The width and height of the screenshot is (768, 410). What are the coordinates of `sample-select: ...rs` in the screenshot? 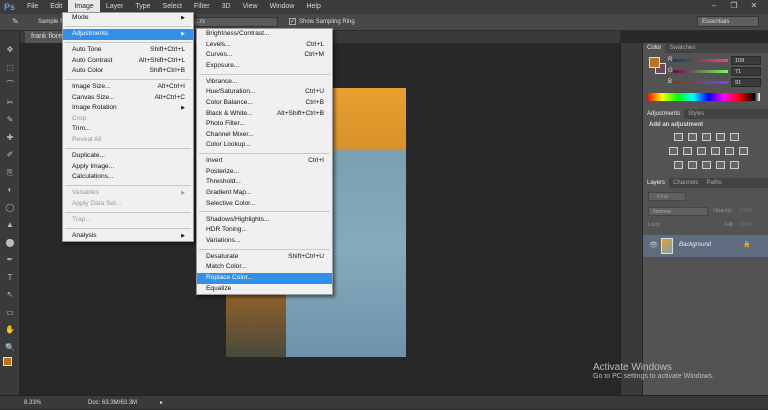 It's located at (234, 22).